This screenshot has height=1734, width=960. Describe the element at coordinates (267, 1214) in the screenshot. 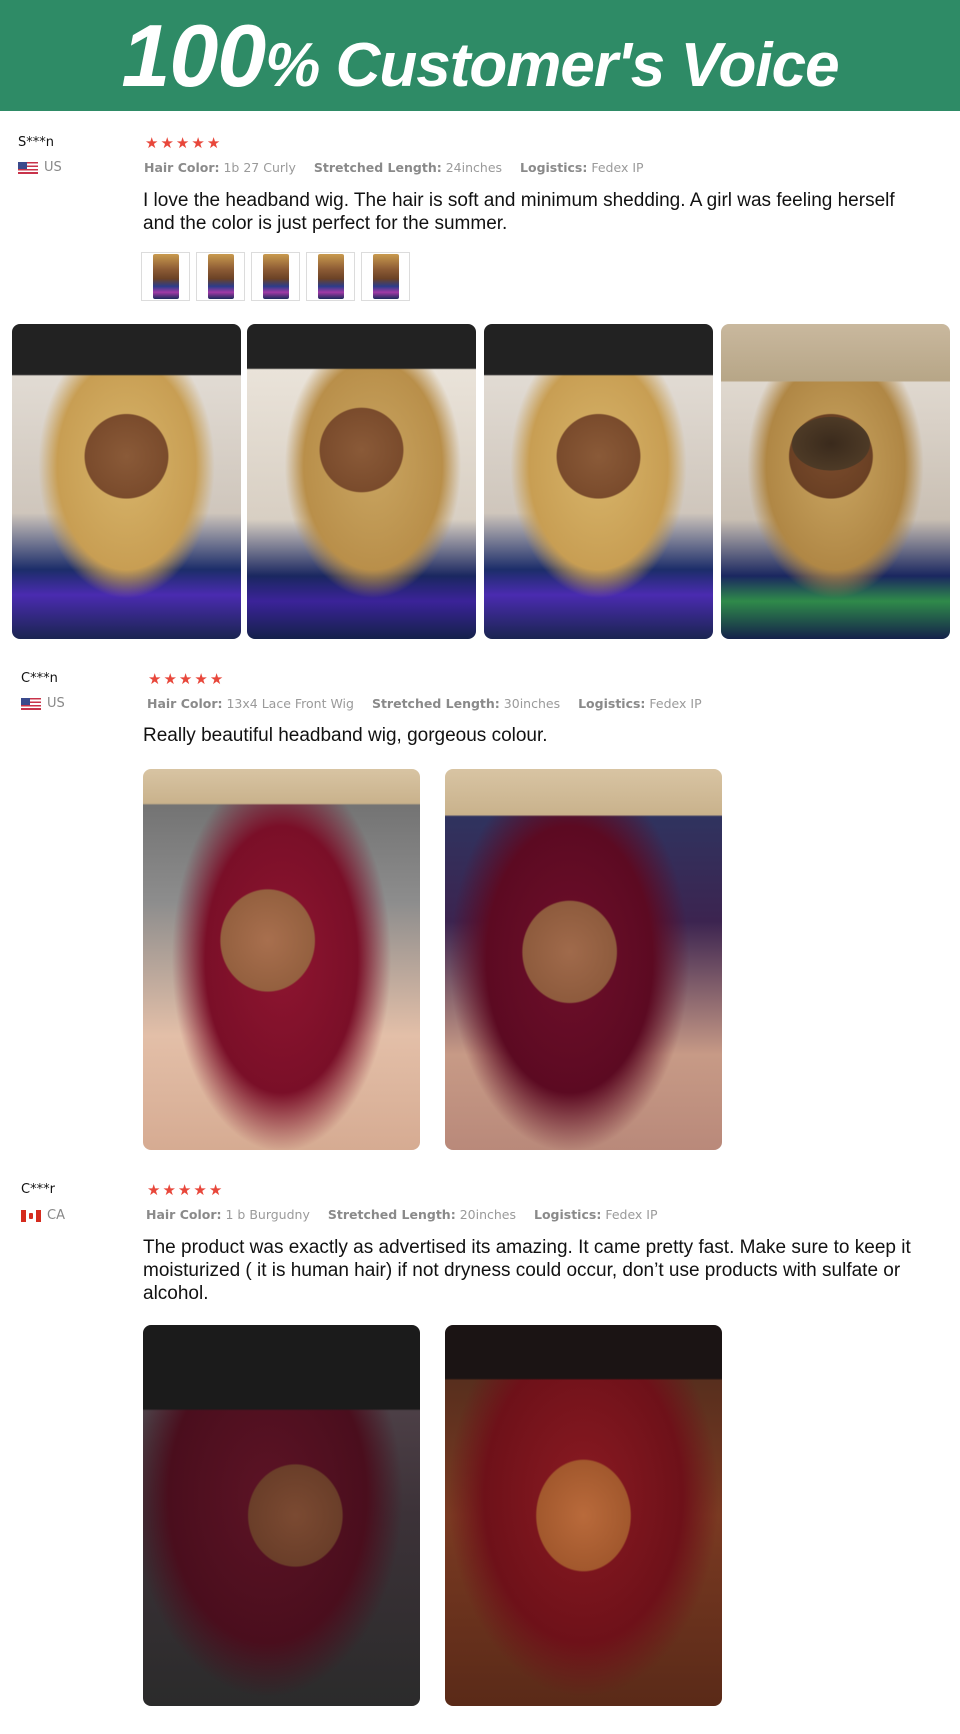

I see `hair-color-value: 1 b Burgudny` at that location.